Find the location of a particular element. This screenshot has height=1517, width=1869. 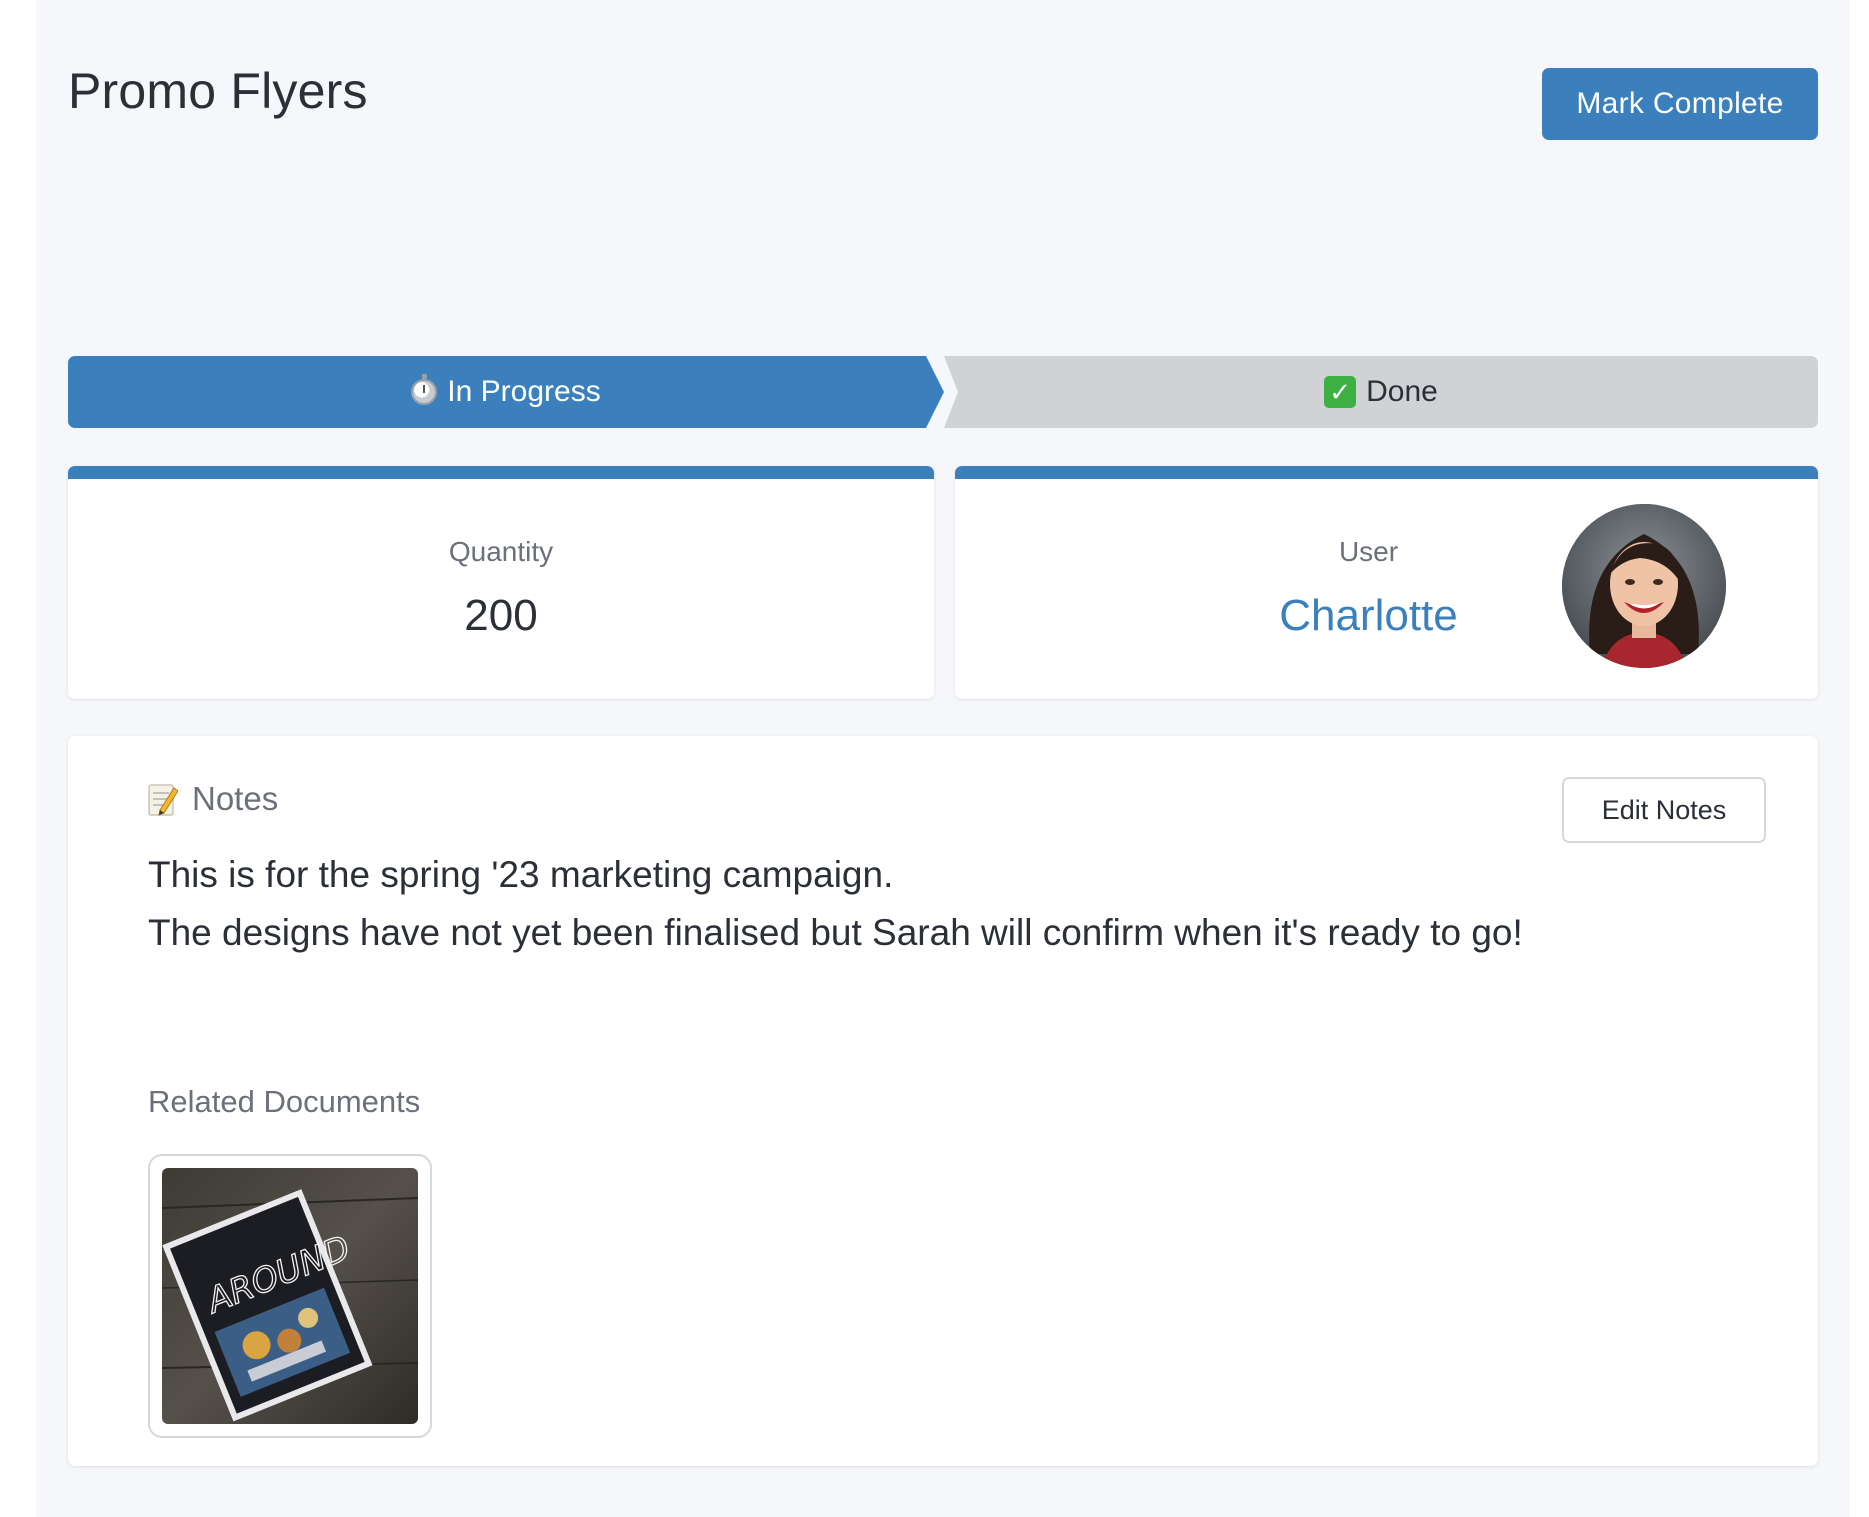

user-avatar is located at coordinates (1644, 586).